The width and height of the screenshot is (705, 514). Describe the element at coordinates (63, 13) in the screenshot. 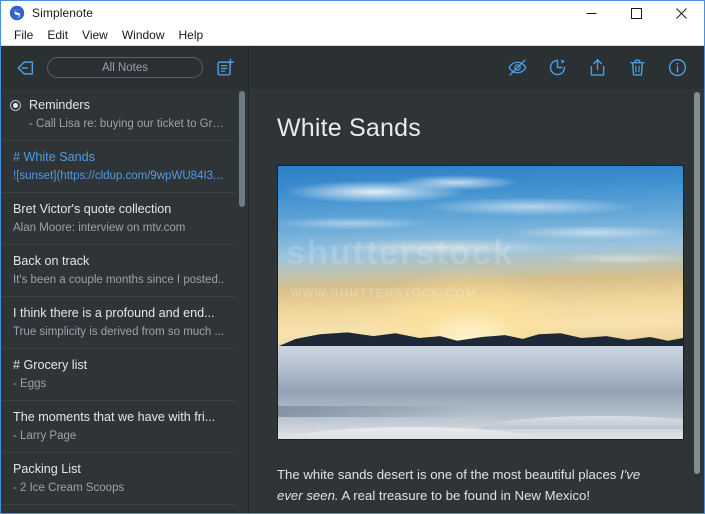

I see `window-title: Simplenote` at that location.